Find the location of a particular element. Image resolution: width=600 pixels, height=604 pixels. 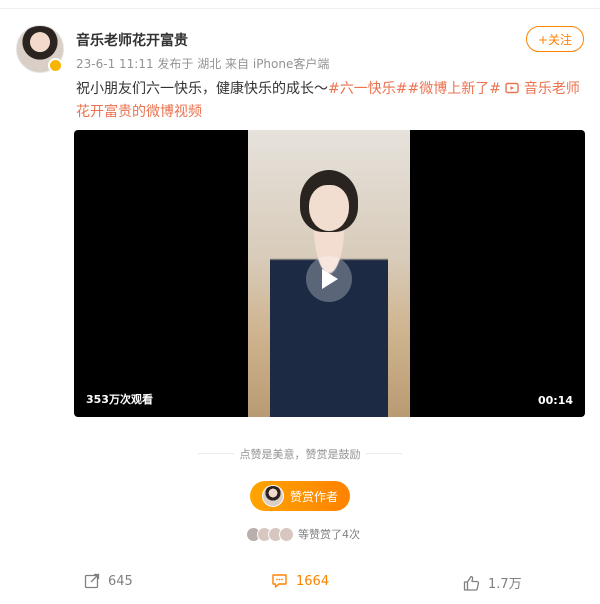

reward-givers: 等赞赏了4次 is located at coordinates (303, 534).